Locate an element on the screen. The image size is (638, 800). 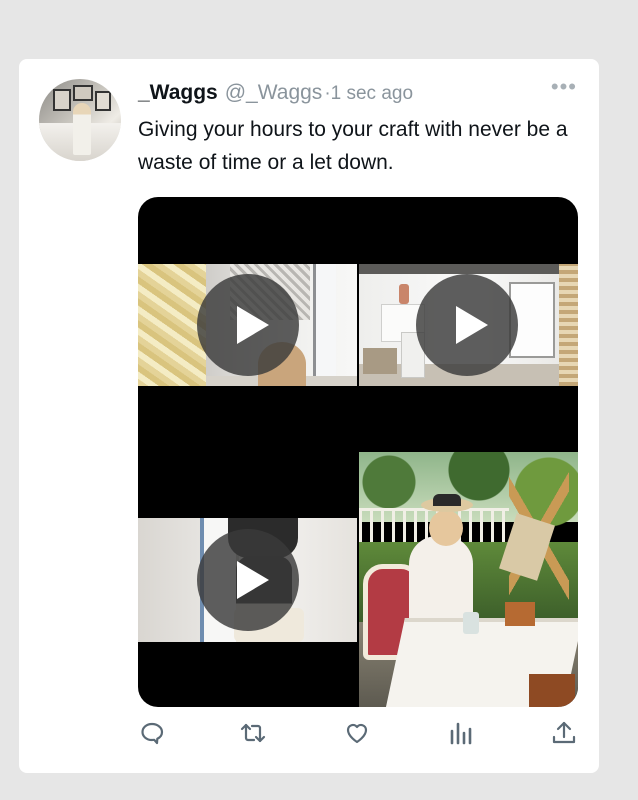
share-icon is located at coordinates (564, 732).